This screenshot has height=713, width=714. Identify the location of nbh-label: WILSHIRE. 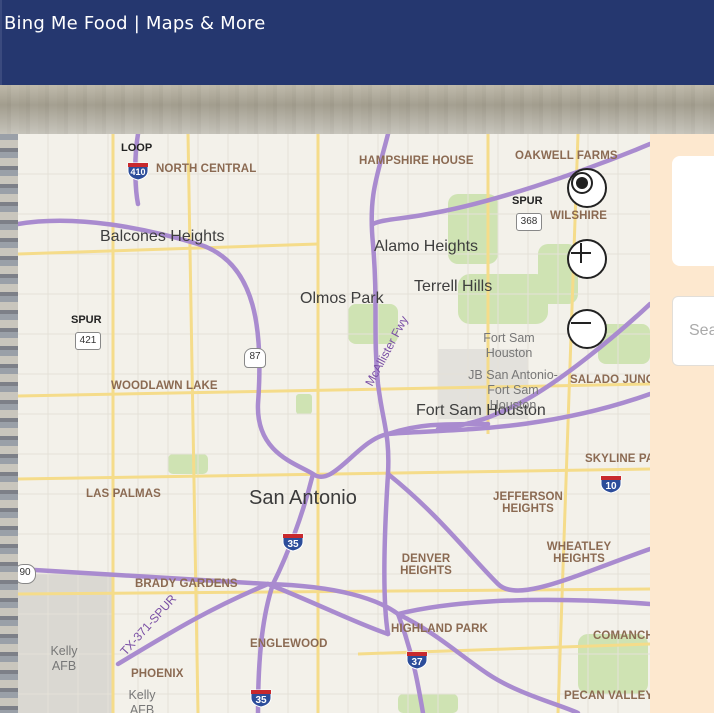
(579, 216).